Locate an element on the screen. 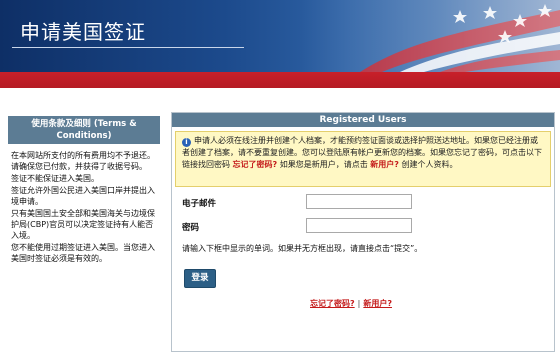  page-title: 申请美国签证 is located at coordinates (83, 32).